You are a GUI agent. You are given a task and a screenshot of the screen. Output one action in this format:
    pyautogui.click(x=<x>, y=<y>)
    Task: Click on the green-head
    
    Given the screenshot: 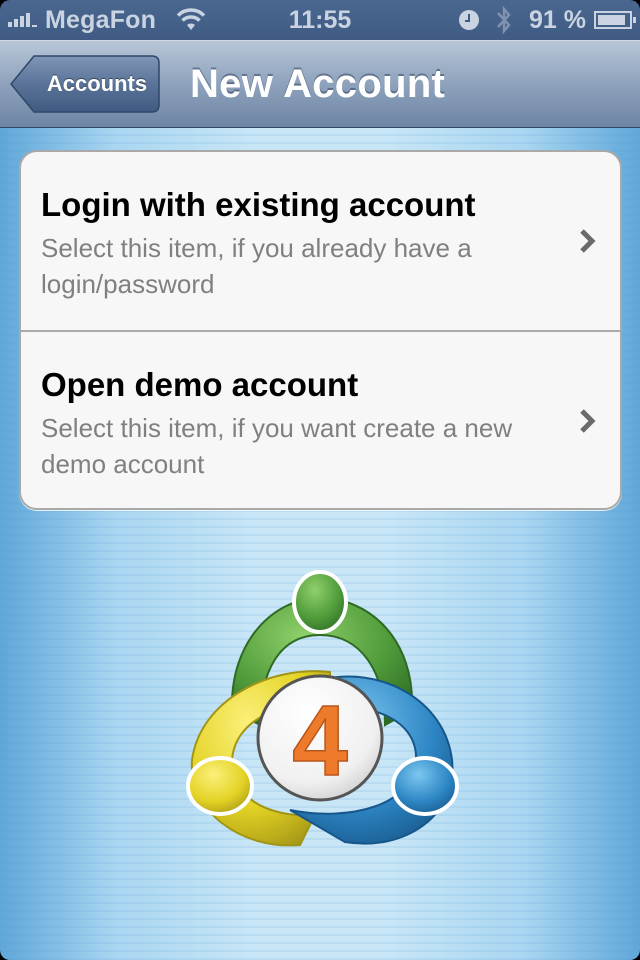 What is the action you would take?
    pyautogui.click(x=320, y=602)
    